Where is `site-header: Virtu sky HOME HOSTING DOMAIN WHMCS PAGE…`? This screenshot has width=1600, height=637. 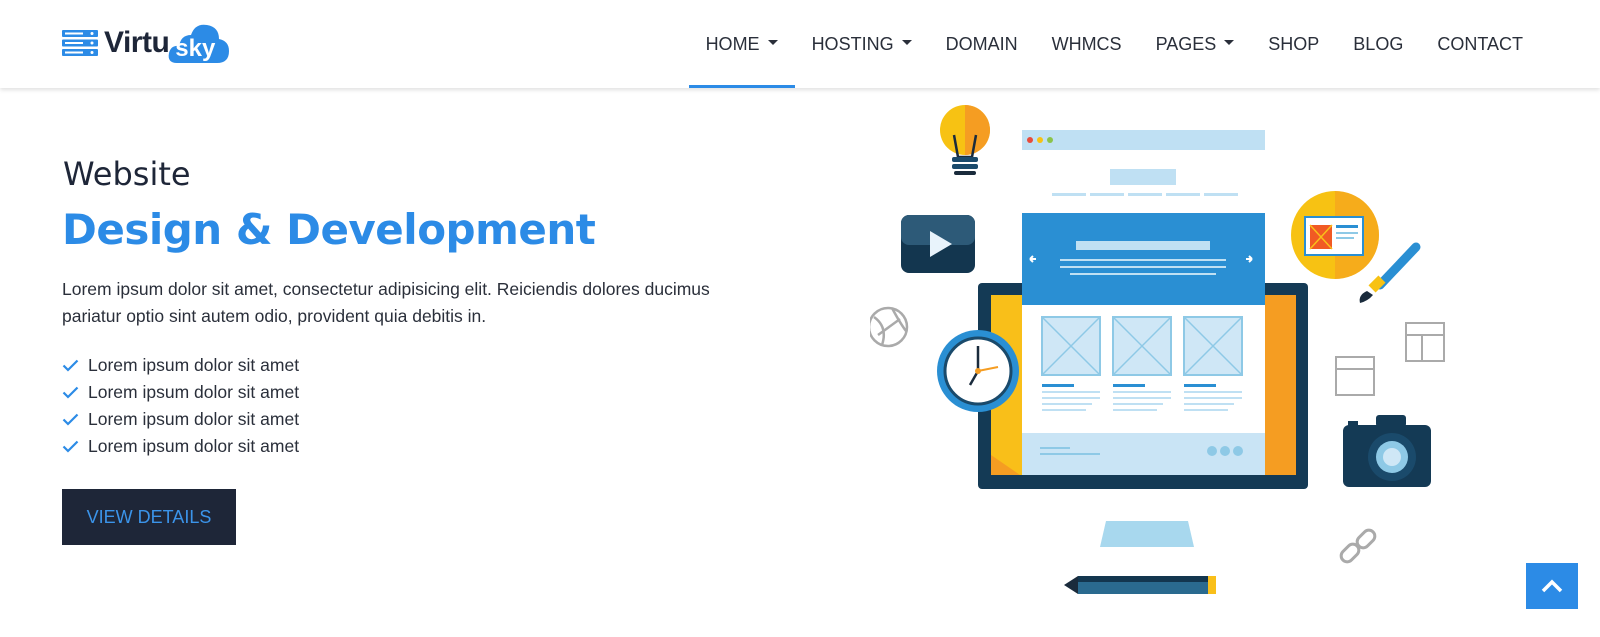 site-header: Virtu sky HOME HOSTING DOMAIN WHMCS PAGE… is located at coordinates (800, 44).